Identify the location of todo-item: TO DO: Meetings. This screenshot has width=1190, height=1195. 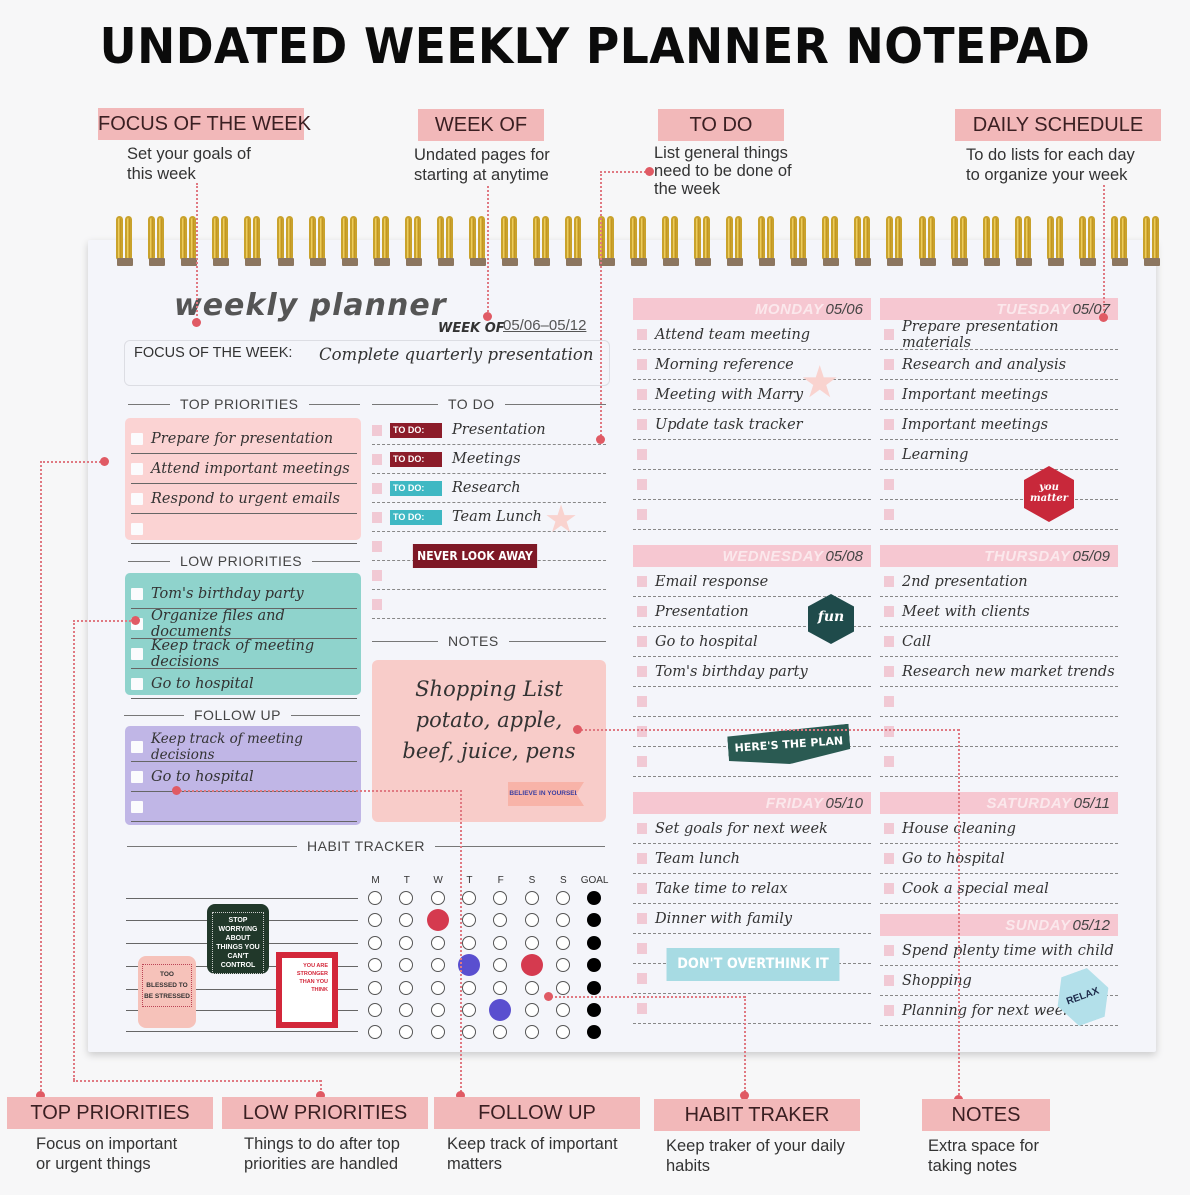
(489, 459).